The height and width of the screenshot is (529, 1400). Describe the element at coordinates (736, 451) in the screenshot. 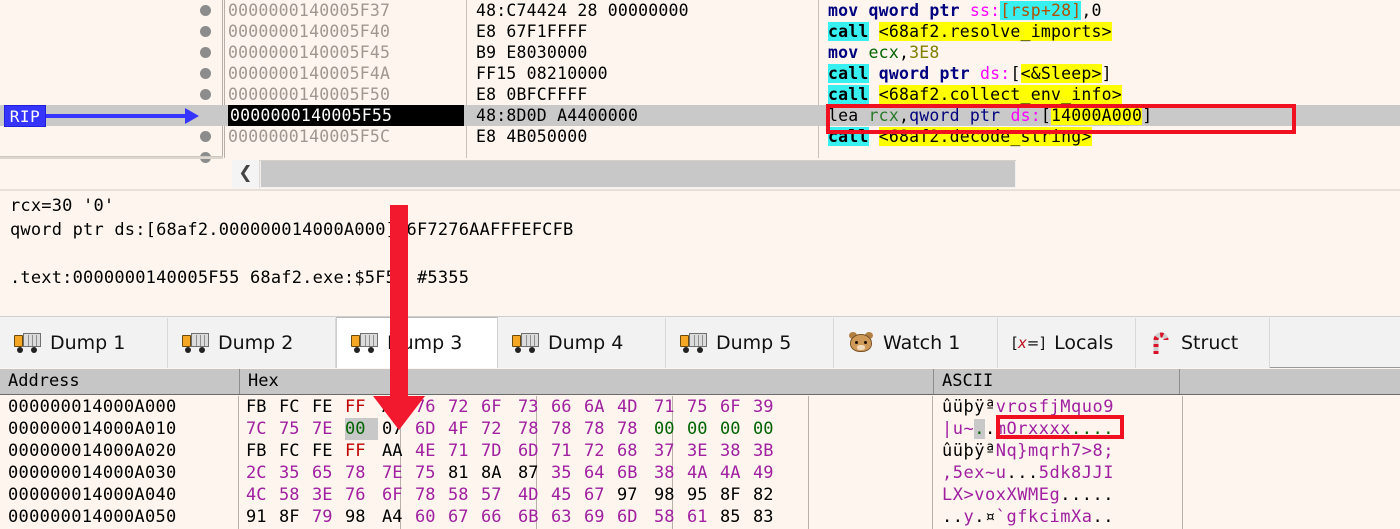

I see `hex-byte: 38` at that location.